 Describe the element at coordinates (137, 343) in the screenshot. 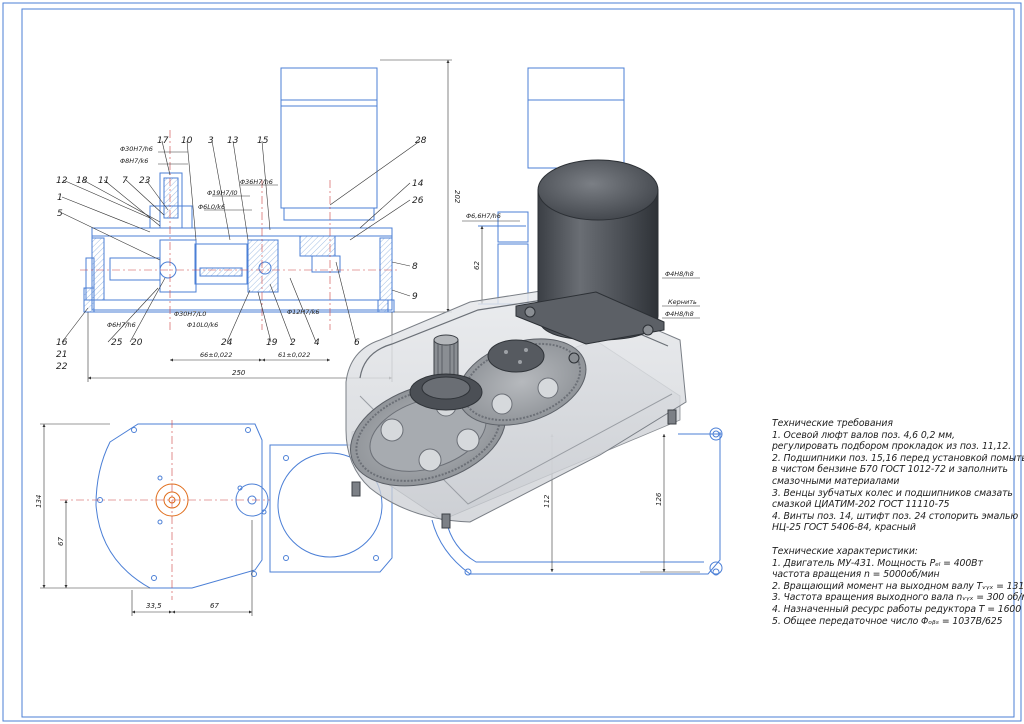

I see `balloon-20: 20` at that location.